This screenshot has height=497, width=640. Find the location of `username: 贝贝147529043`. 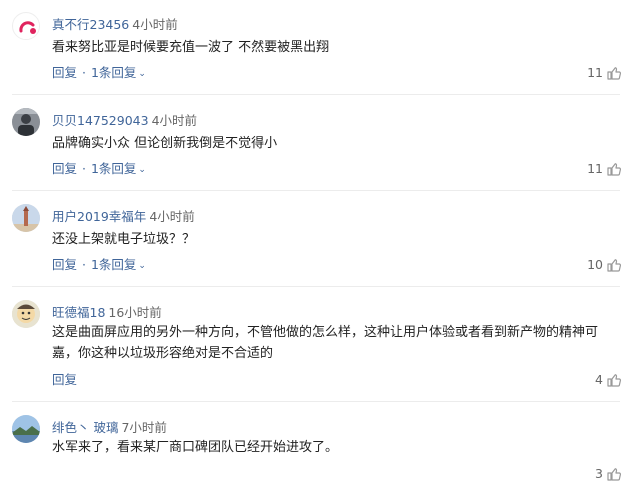

username: 贝贝147529043 is located at coordinates (100, 120).